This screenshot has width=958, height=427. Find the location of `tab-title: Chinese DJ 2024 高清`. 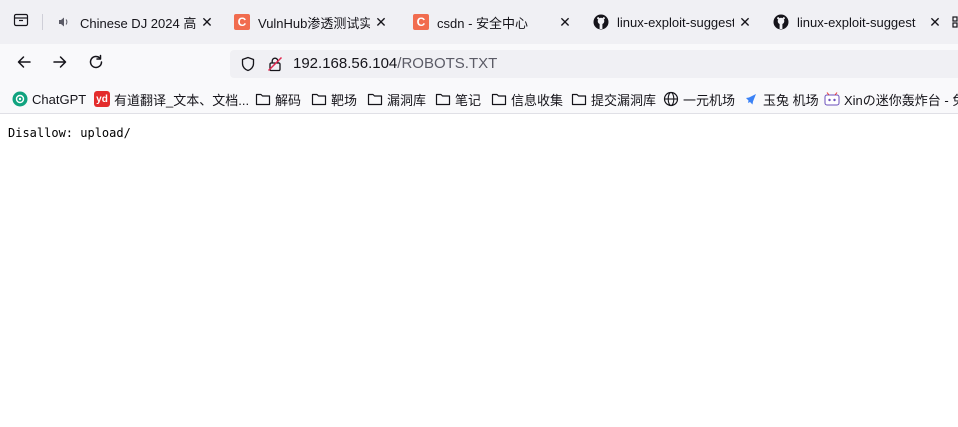

tab-title: Chinese DJ 2024 高清 is located at coordinates (138, 23).